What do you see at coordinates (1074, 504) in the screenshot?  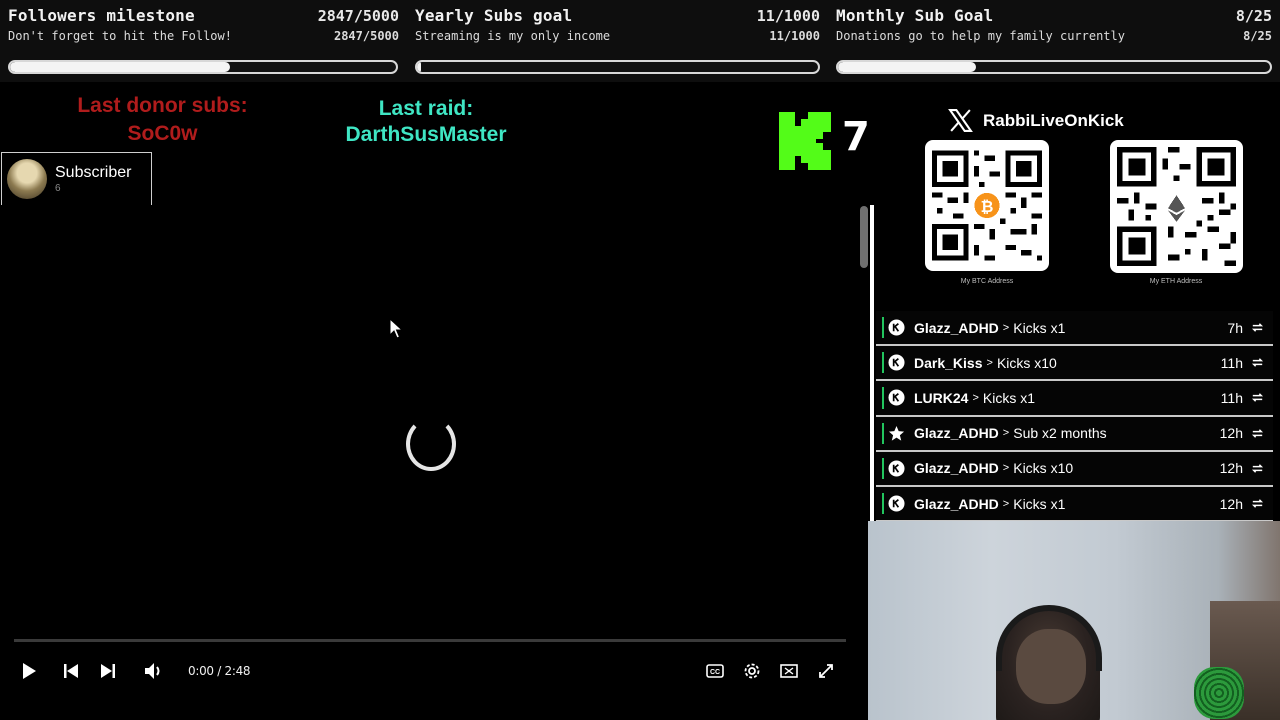 I see `feed-item: Glazz_ADHD > Kicks x1 12h` at bounding box center [1074, 504].